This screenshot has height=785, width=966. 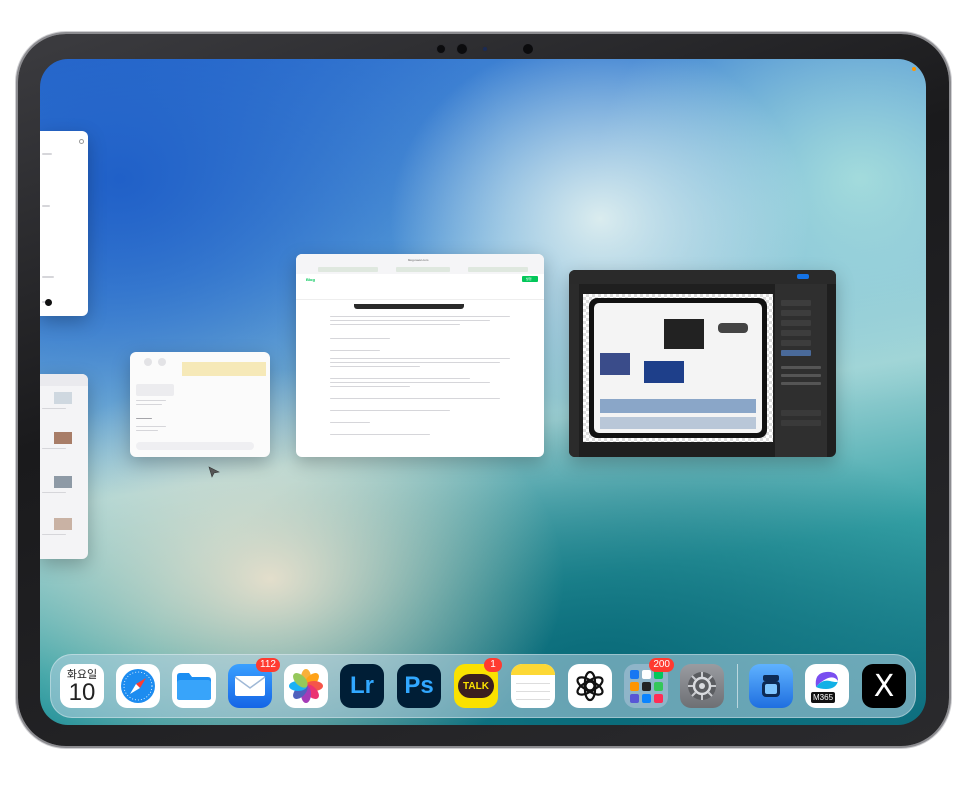 What do you see at coordinates (64, 223) in the screenshot?
I see `window-left-top` at bounding box center [64, 223].